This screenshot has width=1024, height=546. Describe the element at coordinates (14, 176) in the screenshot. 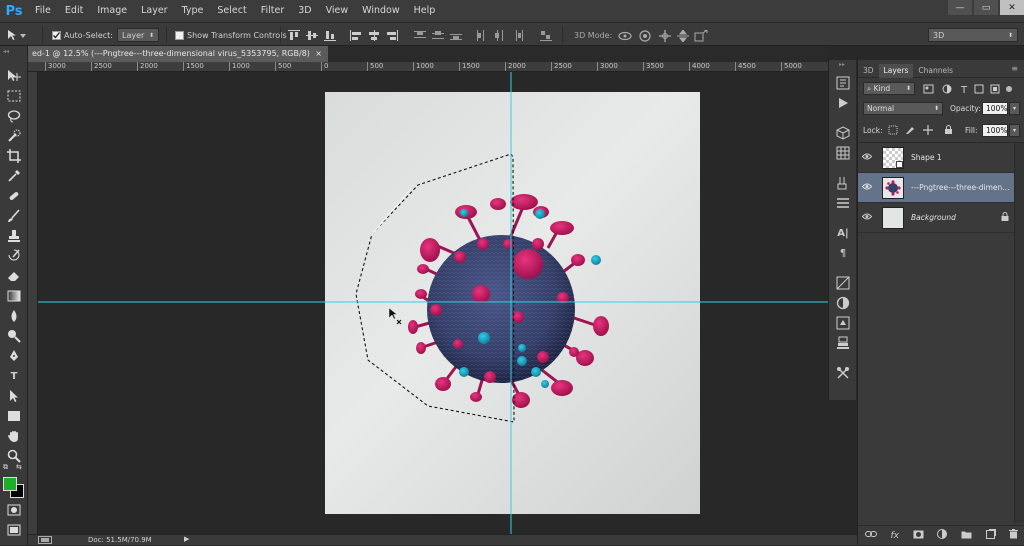

I see `eyedropper-icon` at that location.